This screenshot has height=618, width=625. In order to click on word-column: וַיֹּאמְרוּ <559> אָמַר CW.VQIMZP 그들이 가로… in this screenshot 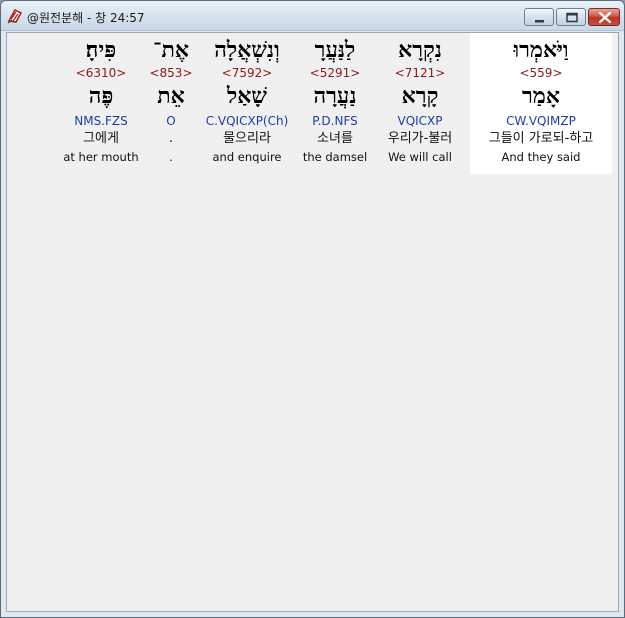, I will do `click(541, 103)`.